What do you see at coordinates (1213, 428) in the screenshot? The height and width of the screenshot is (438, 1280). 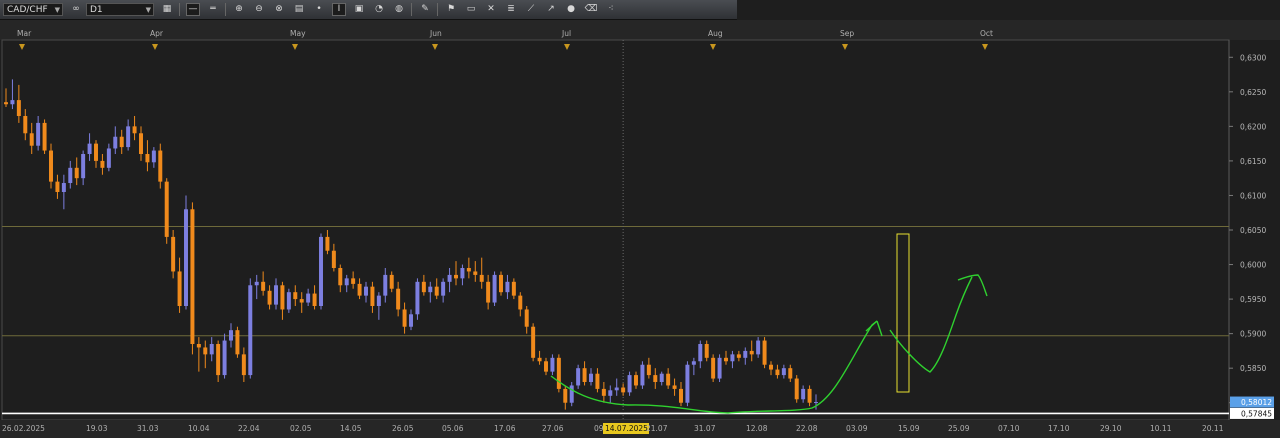 I see `date-tick-label: 20.11` at bounding box center [1213, 428].